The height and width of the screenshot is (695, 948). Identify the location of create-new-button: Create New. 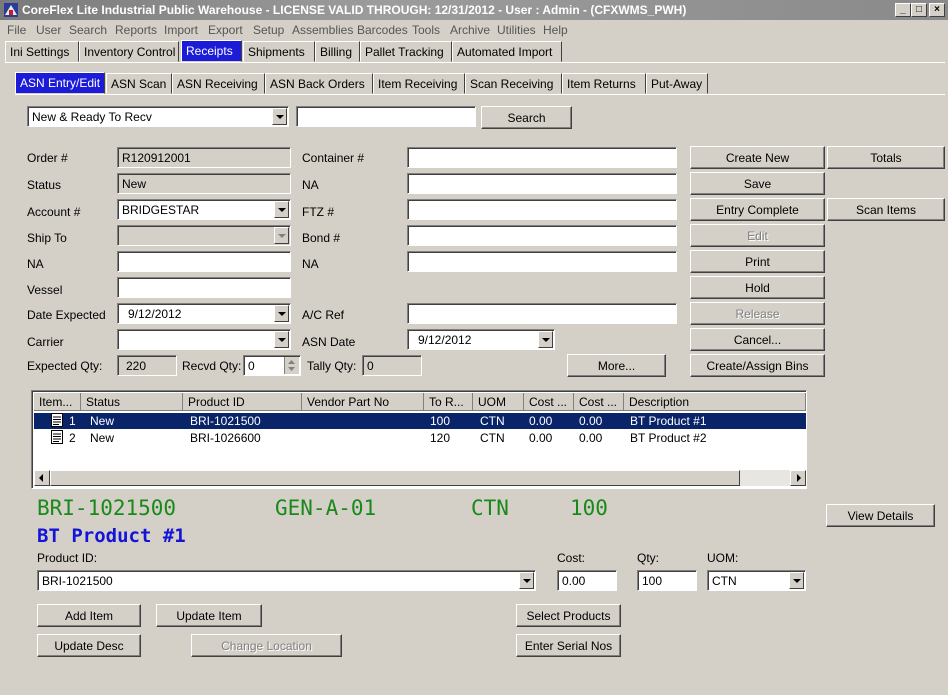
(757, 157).